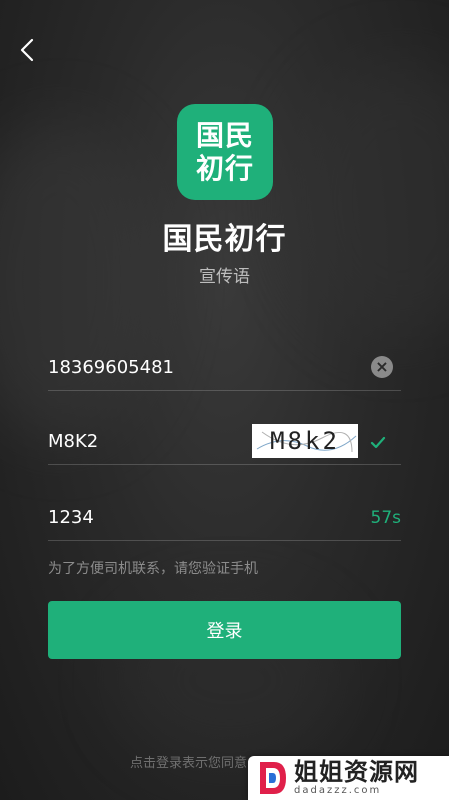  I want to click on captcha-input-value: M8K2, so click(73, 441).